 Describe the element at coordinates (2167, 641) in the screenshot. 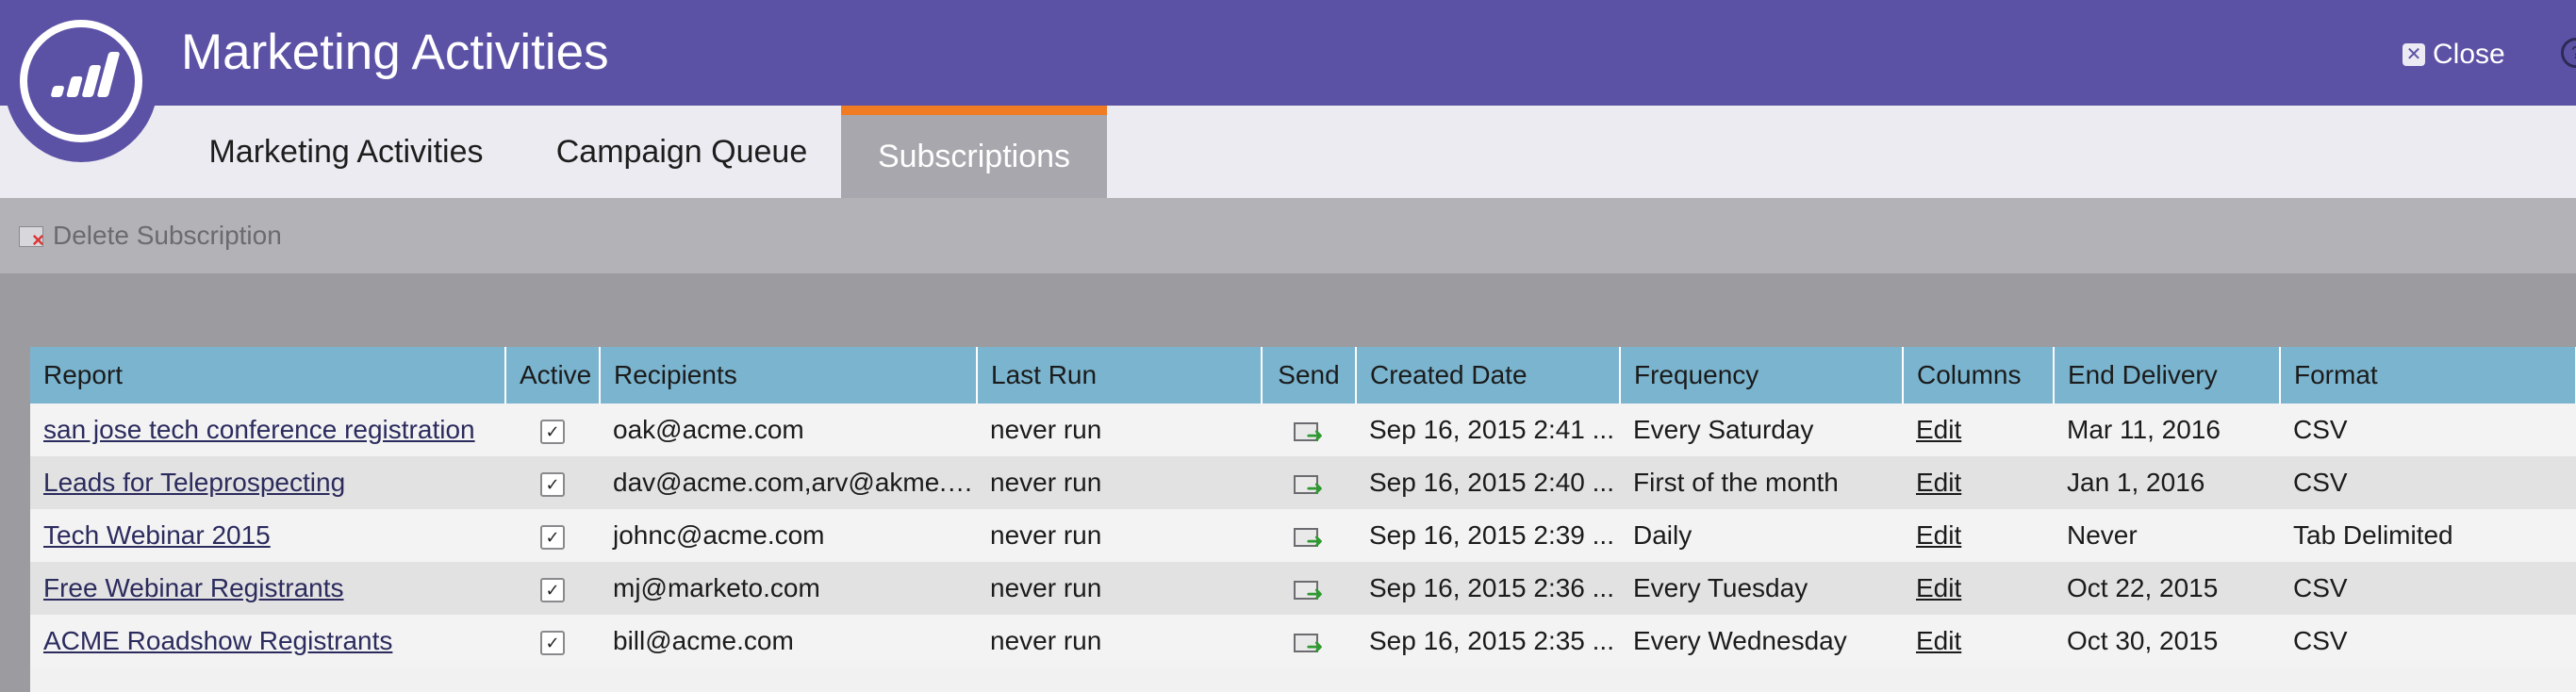

I see `end-delivery-cell: Oct 30, 2015` at that location.